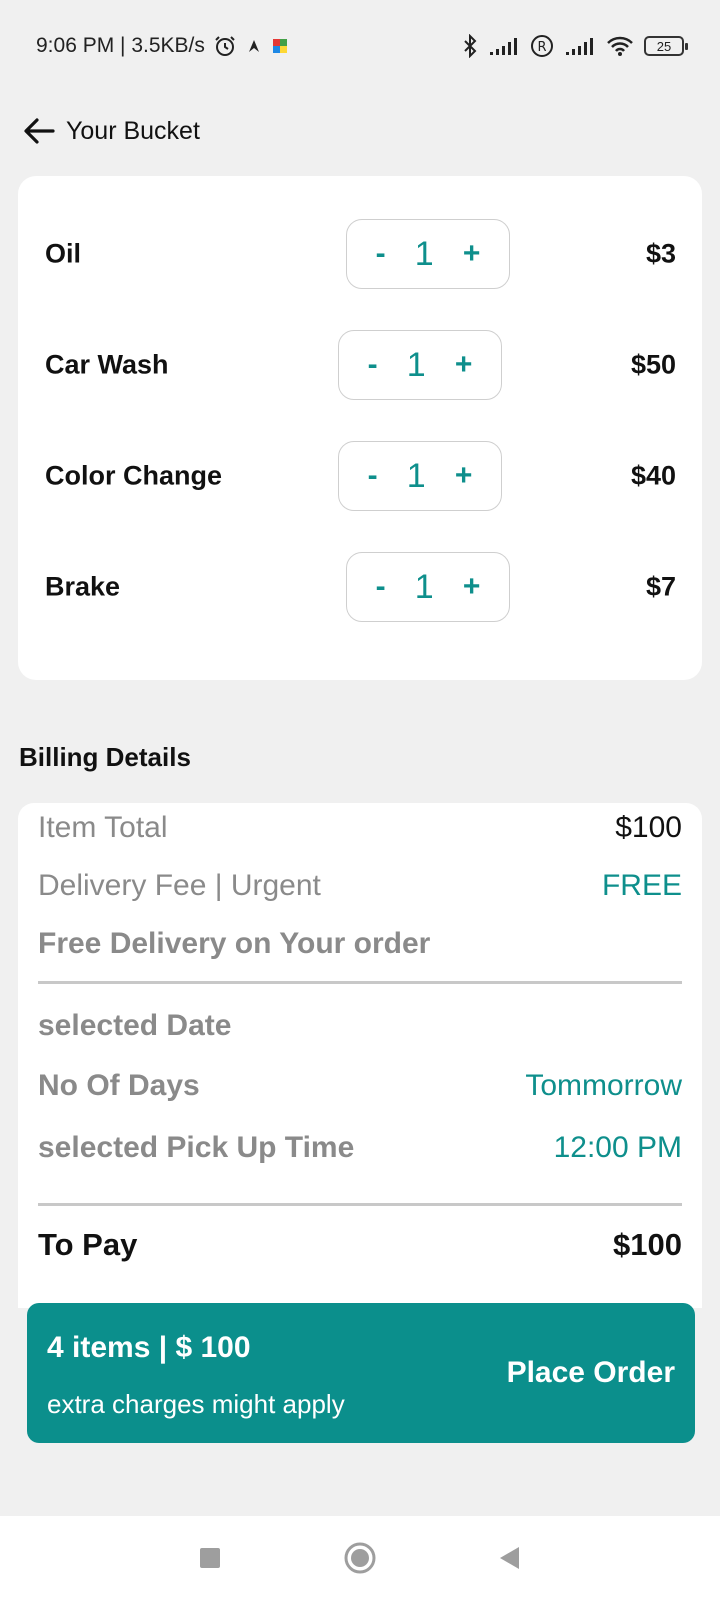  What do you see at coordinates (617, 1147) in the screenshot?
I see `pickup-time-value: 12:00 PM` at bounding box center [617, 1147].